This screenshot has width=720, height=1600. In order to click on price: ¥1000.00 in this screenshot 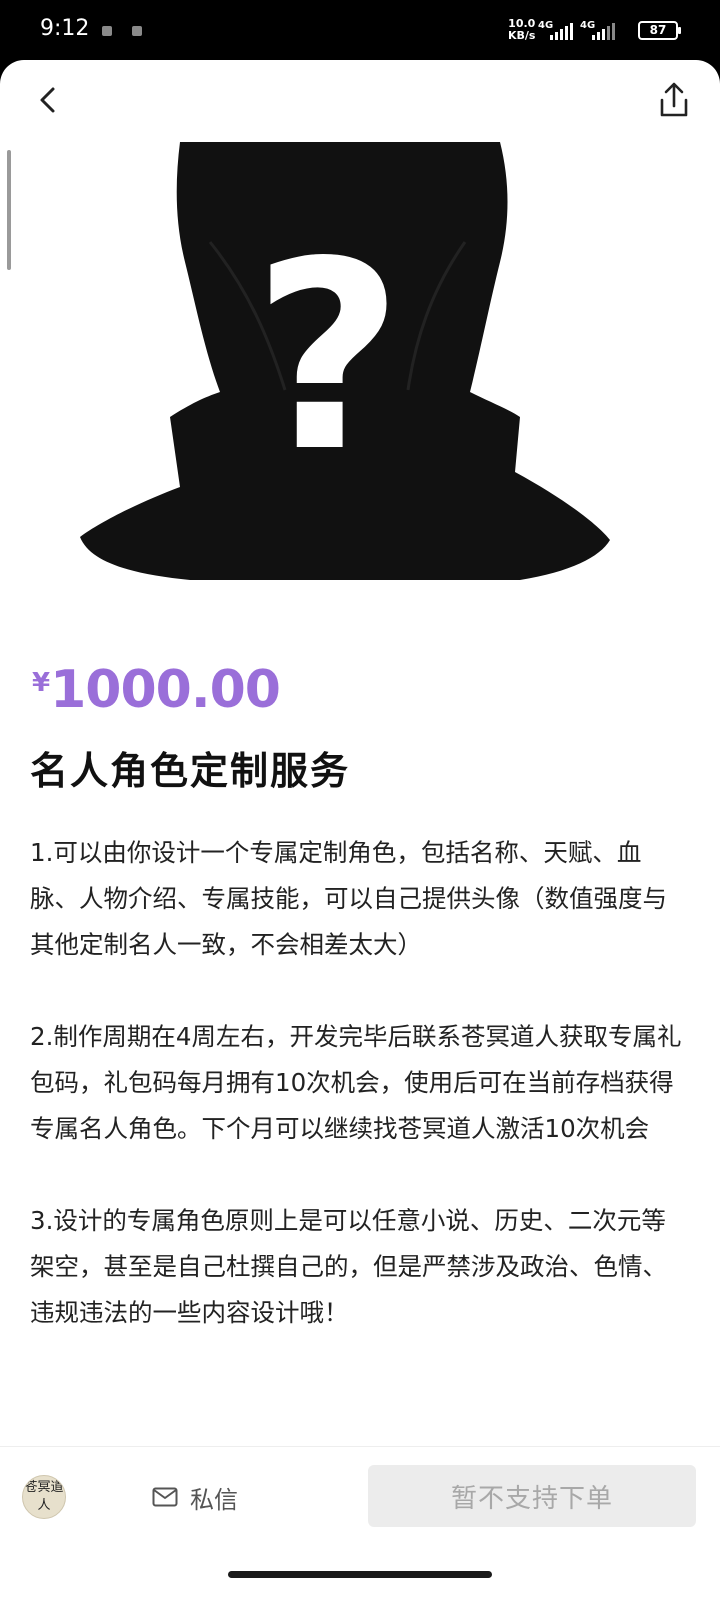, I will do `click(156, 690)`.